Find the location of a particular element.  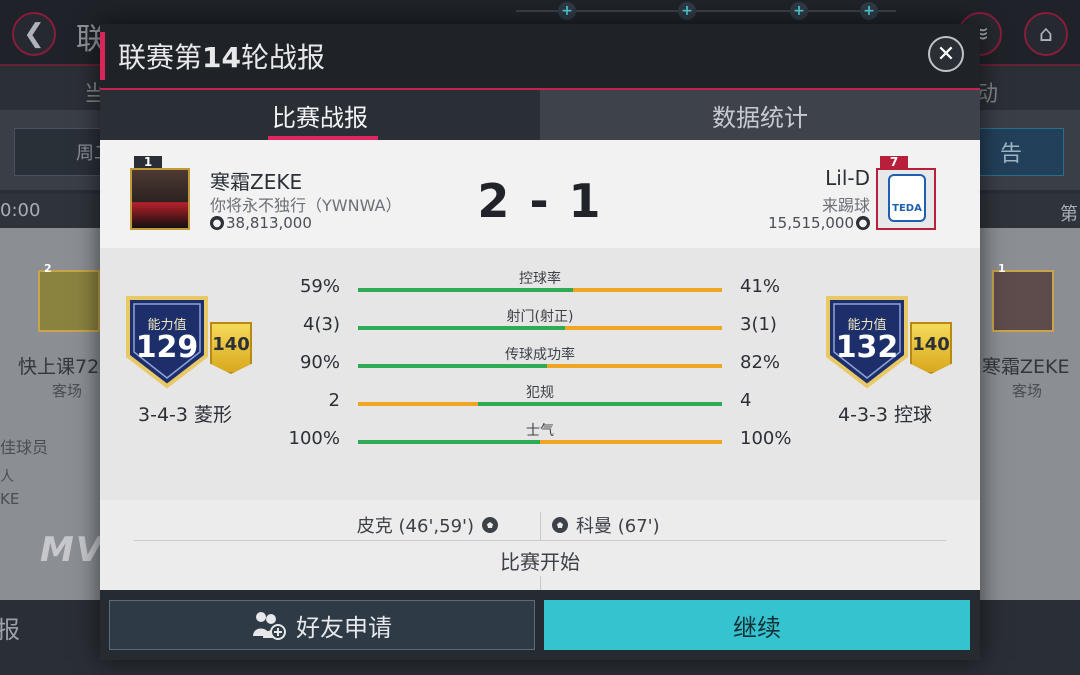

background-venue-right: 客场 is located at coordinates (1027, 391).